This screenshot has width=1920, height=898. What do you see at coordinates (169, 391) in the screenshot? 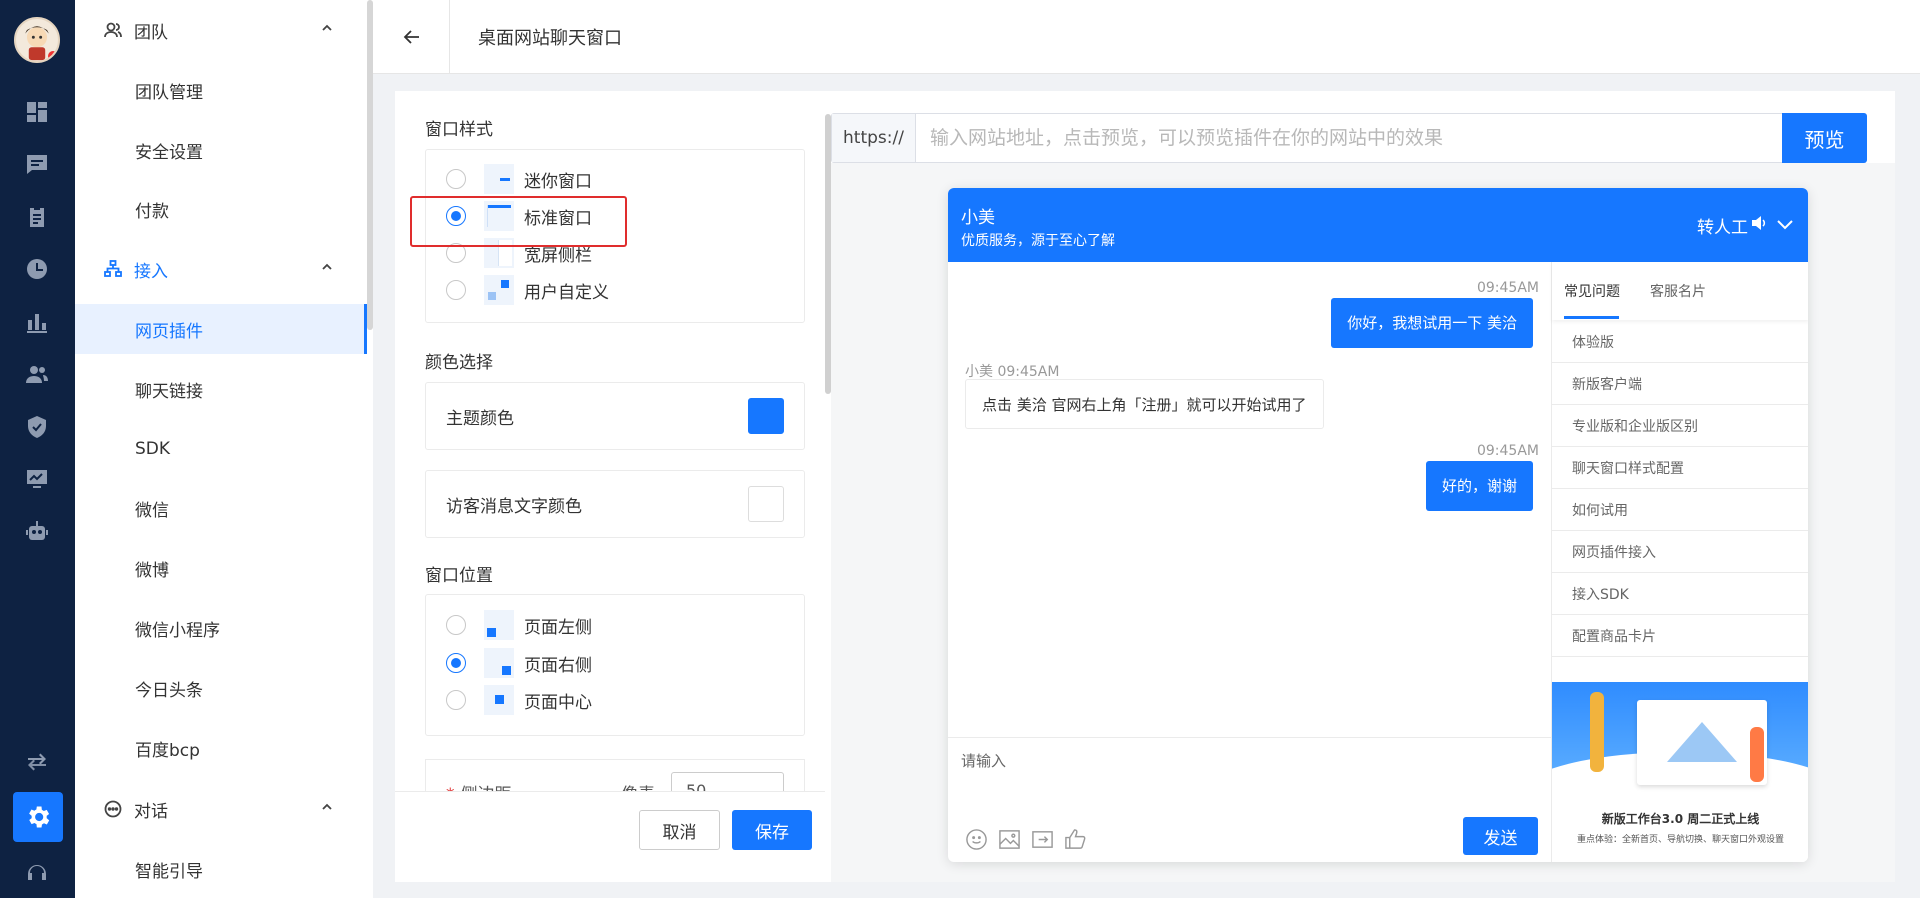
I see `menu-item-label: 聊天链接` at bounding box center [169, 391].